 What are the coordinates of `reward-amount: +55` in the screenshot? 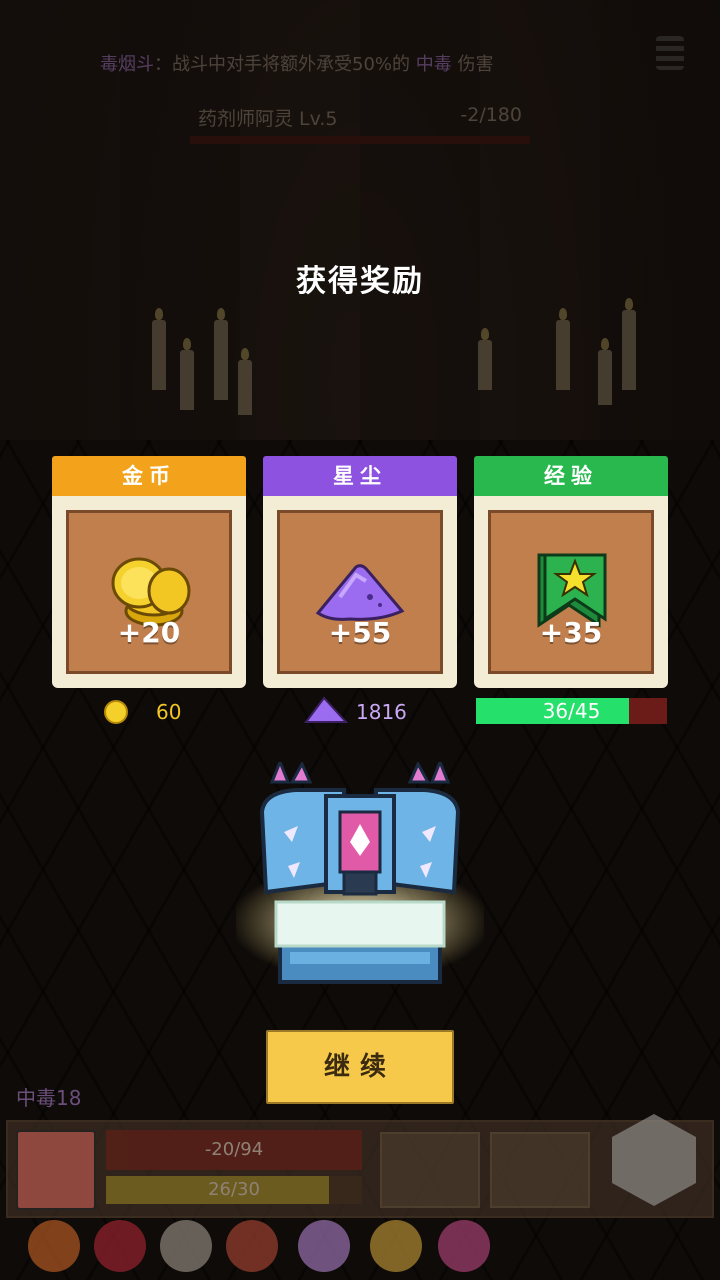 It's located at (360, 632).